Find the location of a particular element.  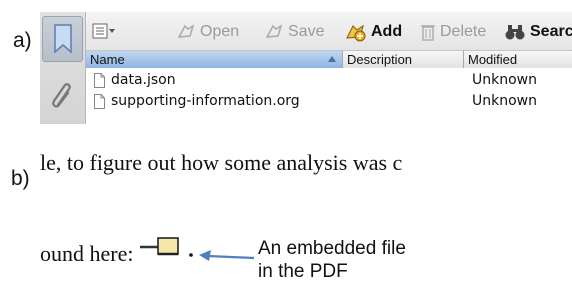

sidebar-tab-bookmarks is located at coordinates (62, 39).